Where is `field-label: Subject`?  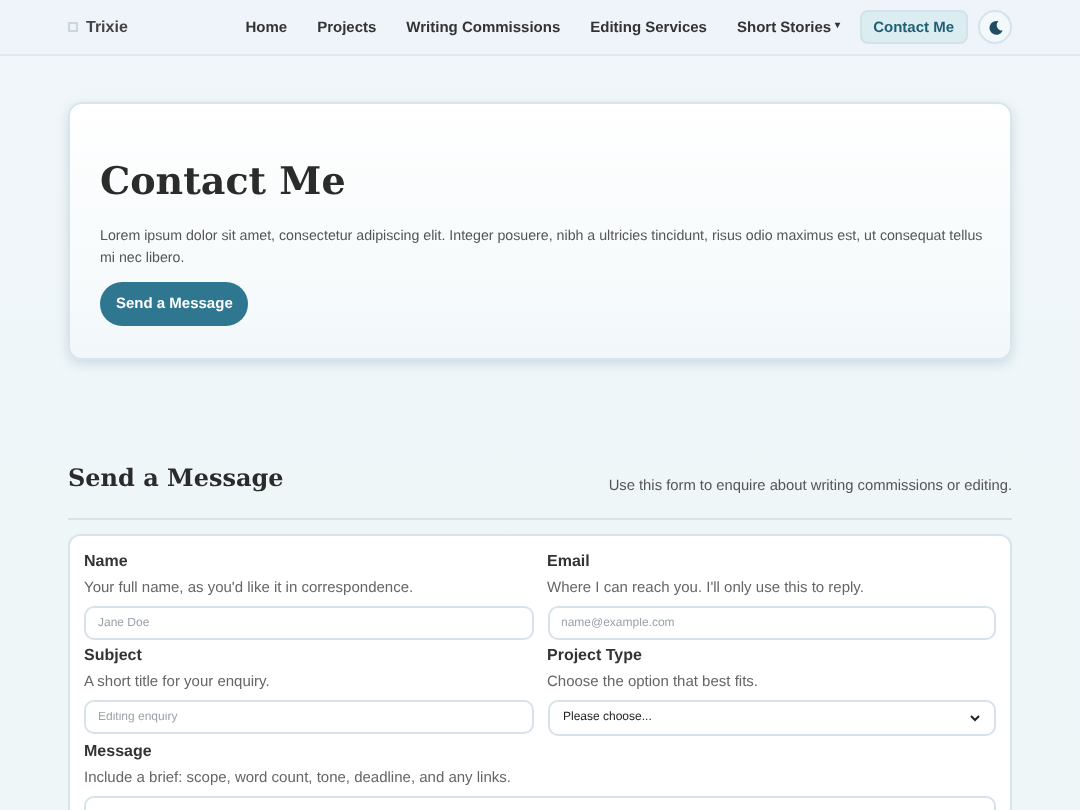 field-label: Subject is located at coordinates (114, 656).